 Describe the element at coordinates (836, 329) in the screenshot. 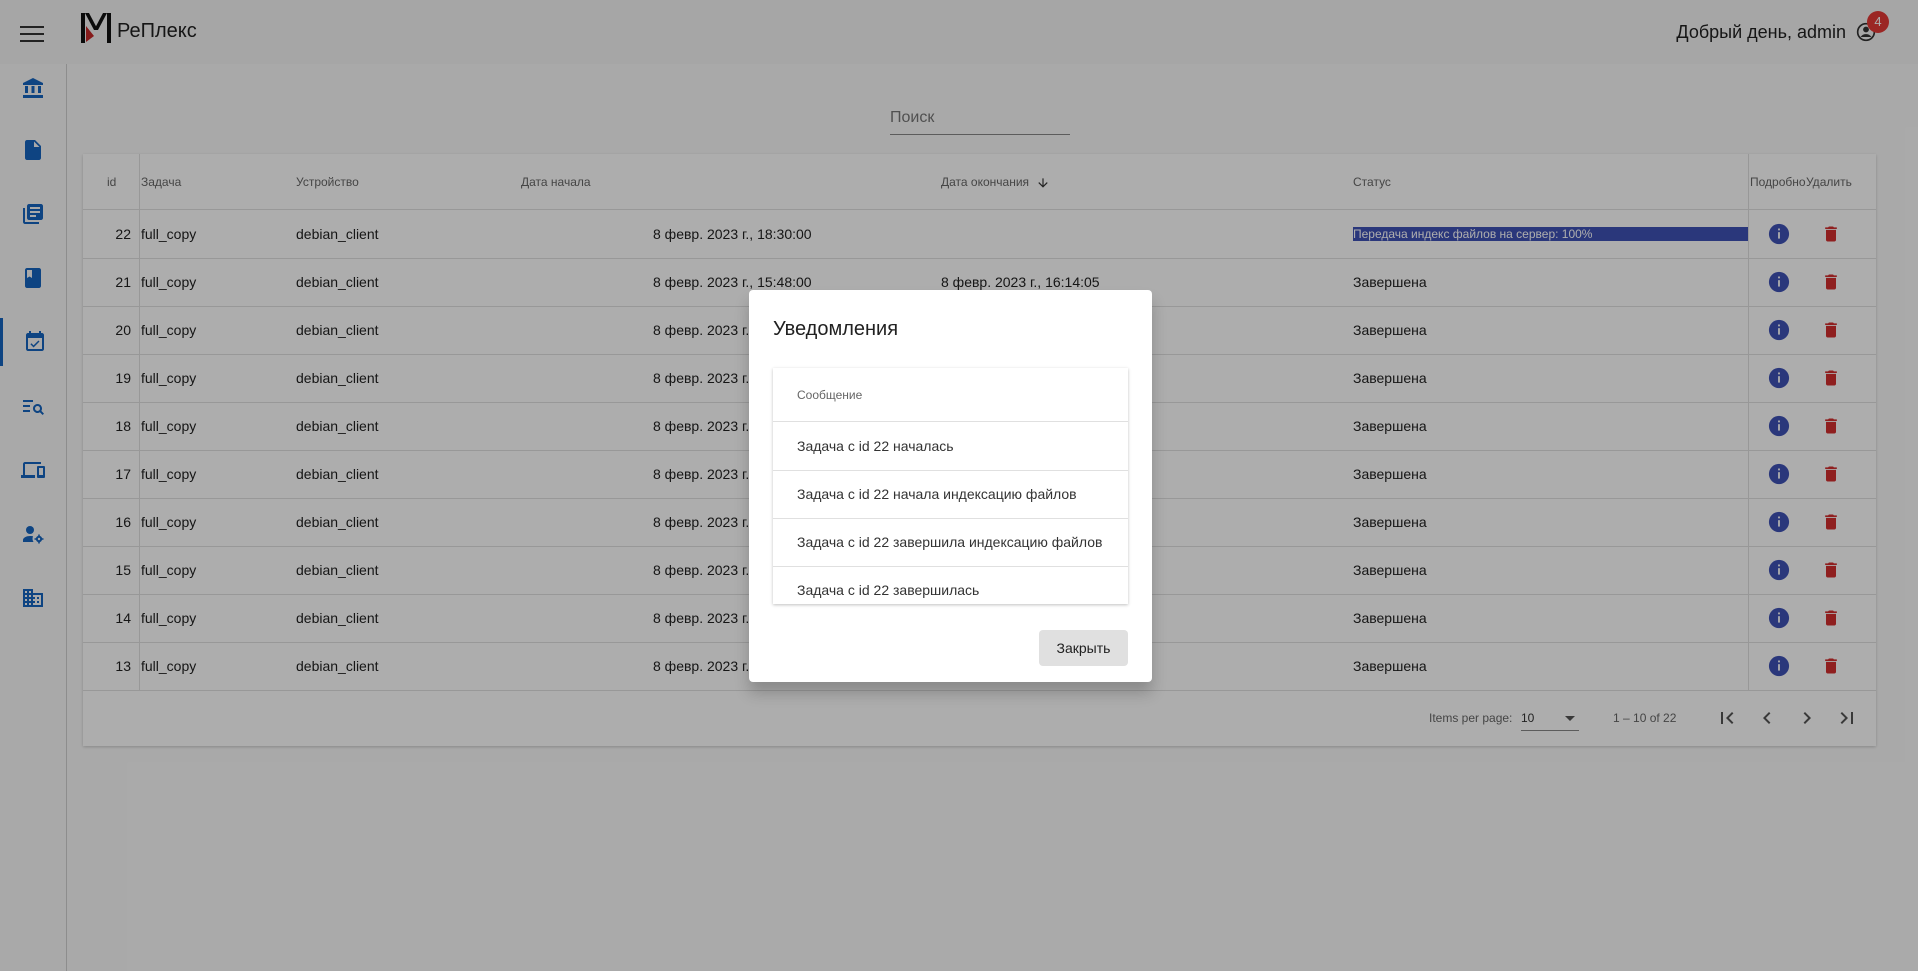

I see `dialog-title: Уведомления` at that location.